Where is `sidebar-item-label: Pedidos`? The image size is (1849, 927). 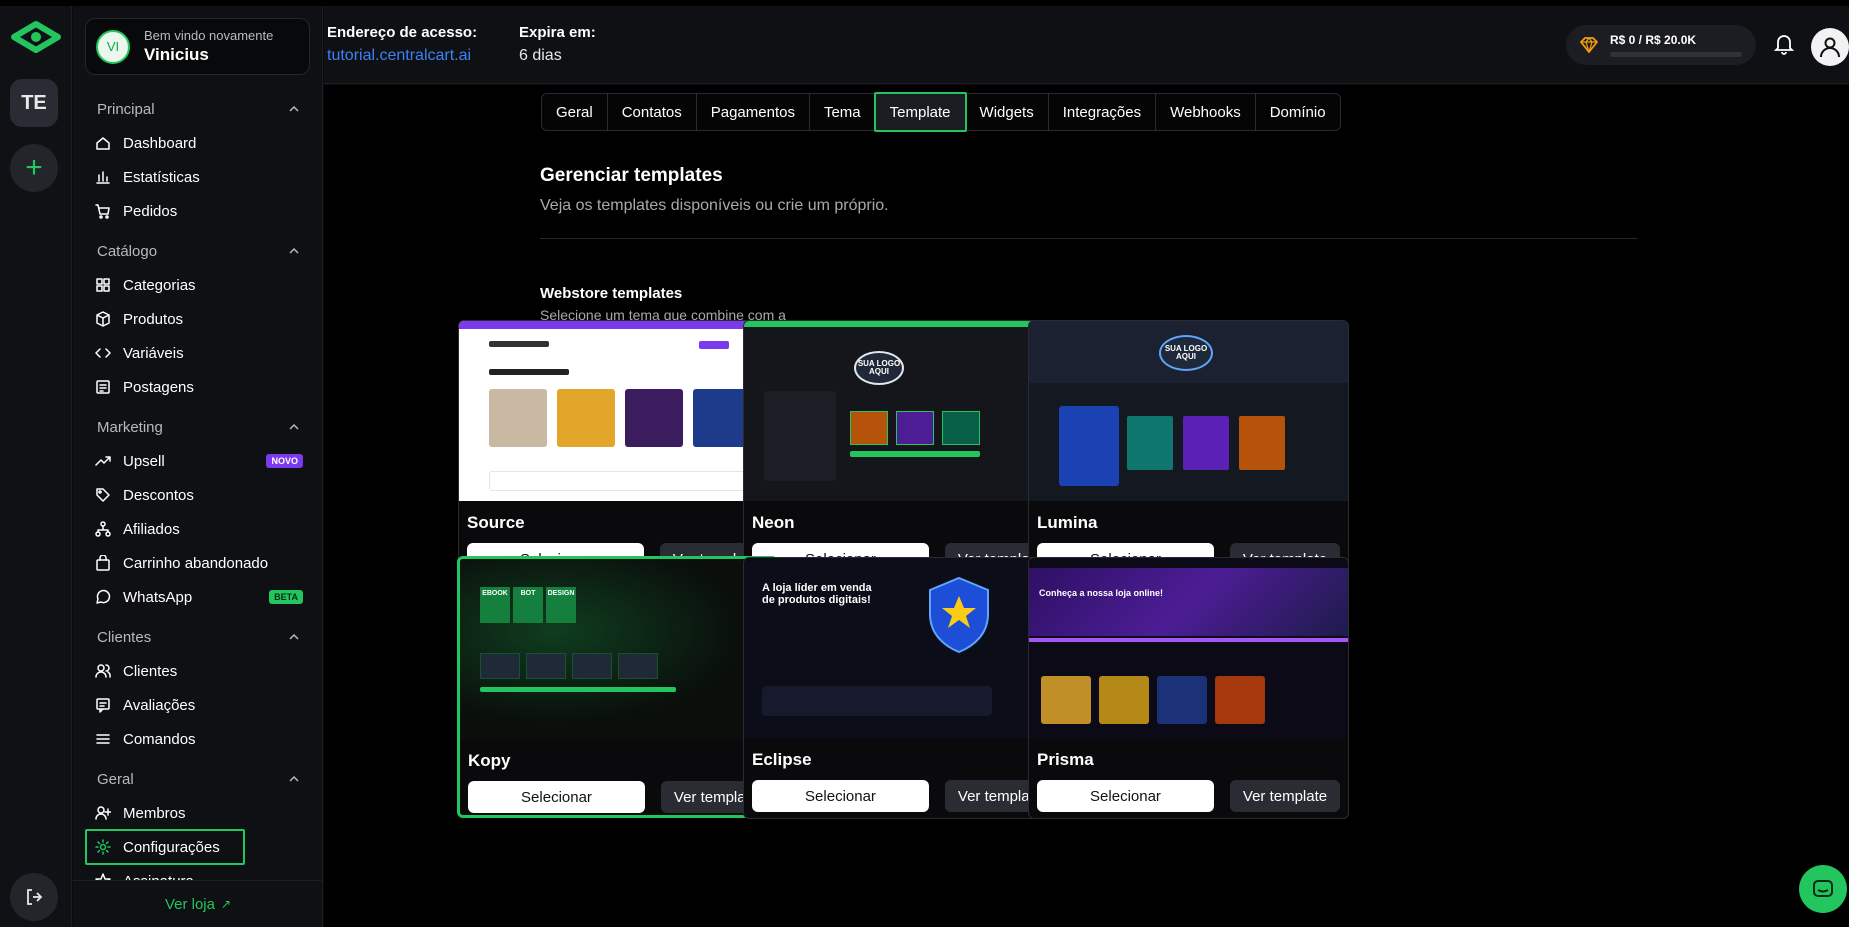 sidebar-item-label: Pedidos is located at coordinates (150, 211).